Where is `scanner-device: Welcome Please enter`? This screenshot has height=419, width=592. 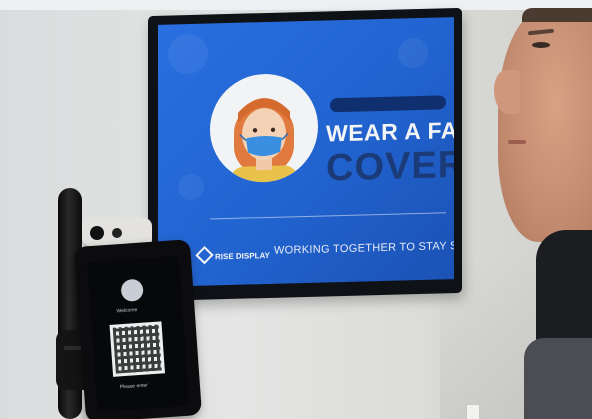 scanner-device: Welcome Please enter is located at coordinates (138, 329).